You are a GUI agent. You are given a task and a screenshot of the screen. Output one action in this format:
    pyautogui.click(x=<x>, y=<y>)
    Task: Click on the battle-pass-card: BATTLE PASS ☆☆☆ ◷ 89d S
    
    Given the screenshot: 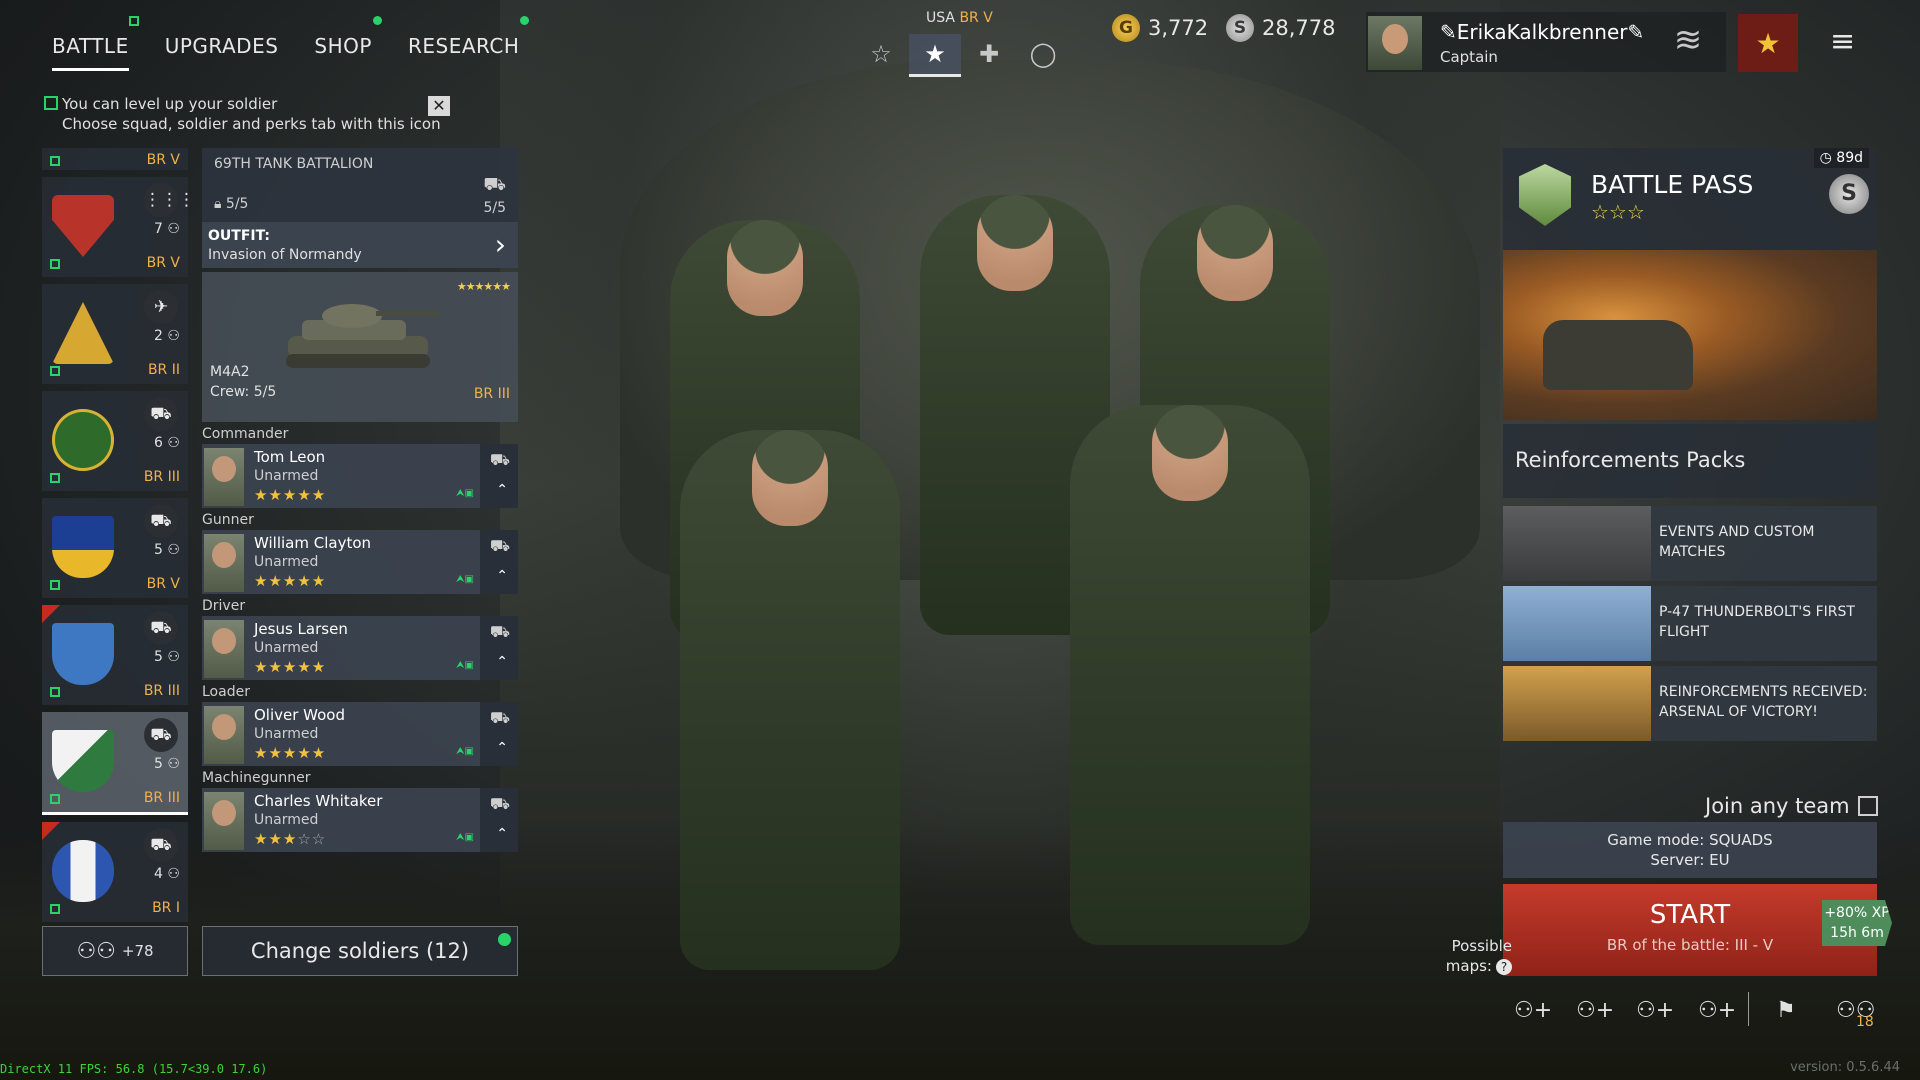 What is the action you would take?
    pyautogui.click(x=1690, y=284)
    